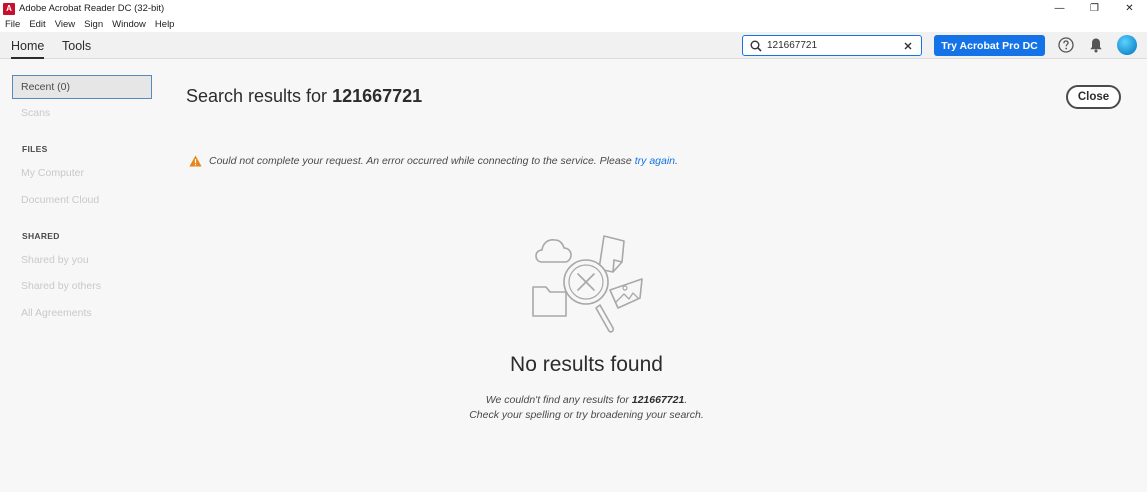 This screenshot has height=492, width=1147. Describe the element at coordinates (82, 87) in the screenshot. I see `sidebar-item-recent: Recent (0)` at that location.